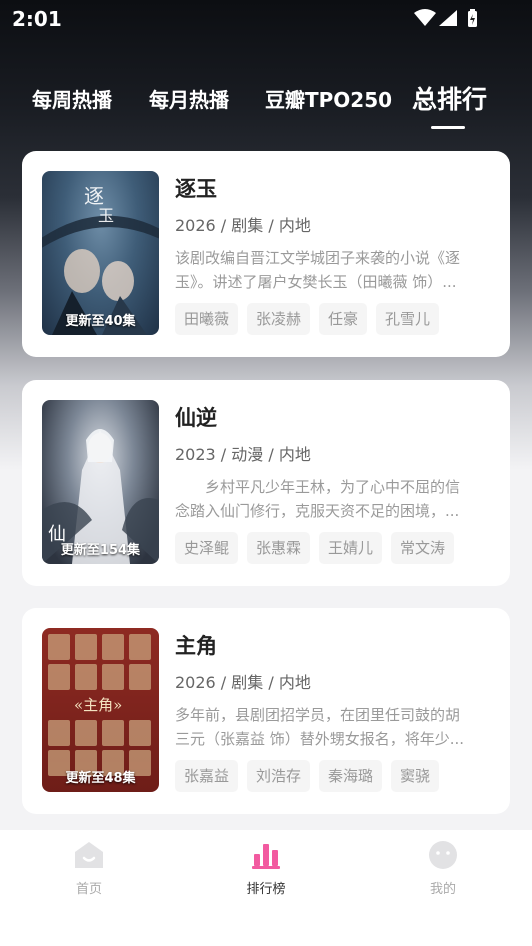  Describe the element at coordinates (98, 705) in the screenshot. I see `svg-text: «主角»` at that location.